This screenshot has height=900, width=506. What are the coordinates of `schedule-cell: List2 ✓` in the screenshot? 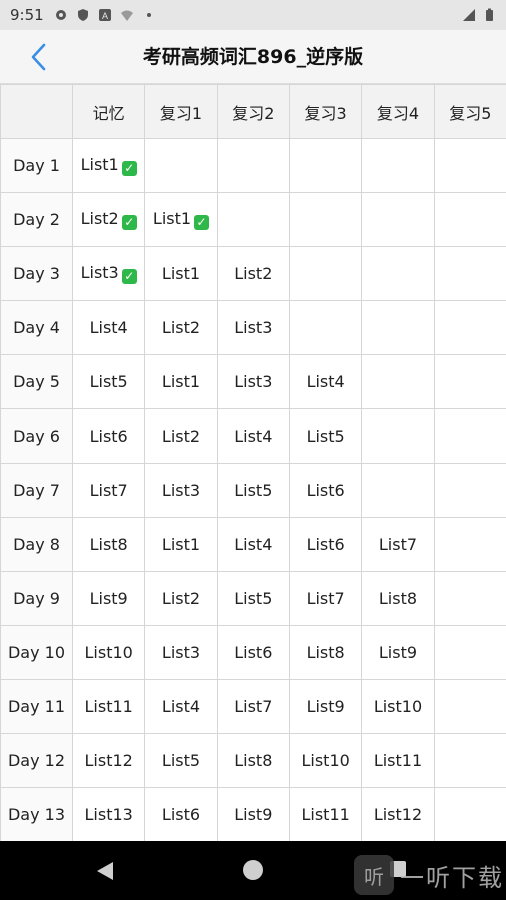 It's located at (108, 220).